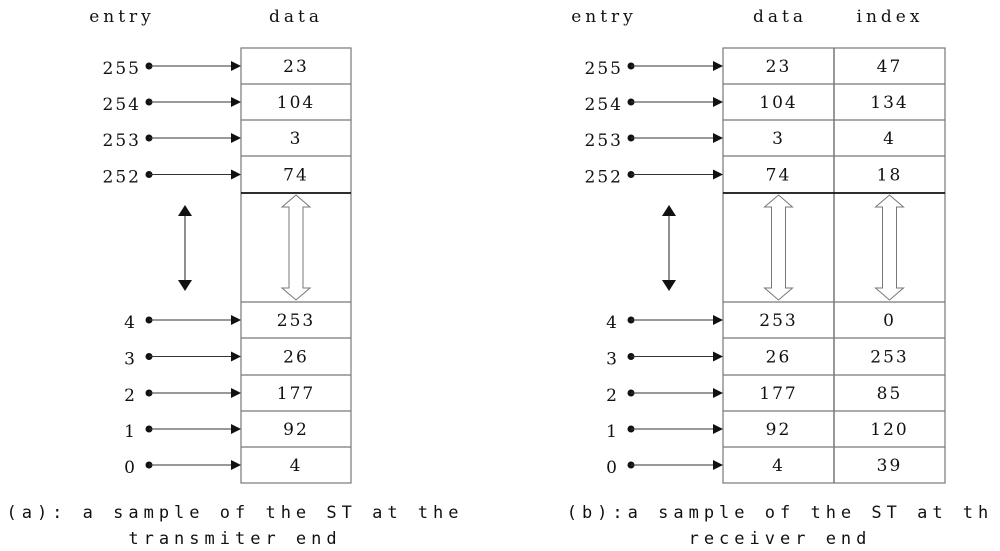 The width and height of the screenshot is (1000, 551). Describe the element at coordinates (219, 322) in the screenshot. I see `table-row: 4 253` at that location.